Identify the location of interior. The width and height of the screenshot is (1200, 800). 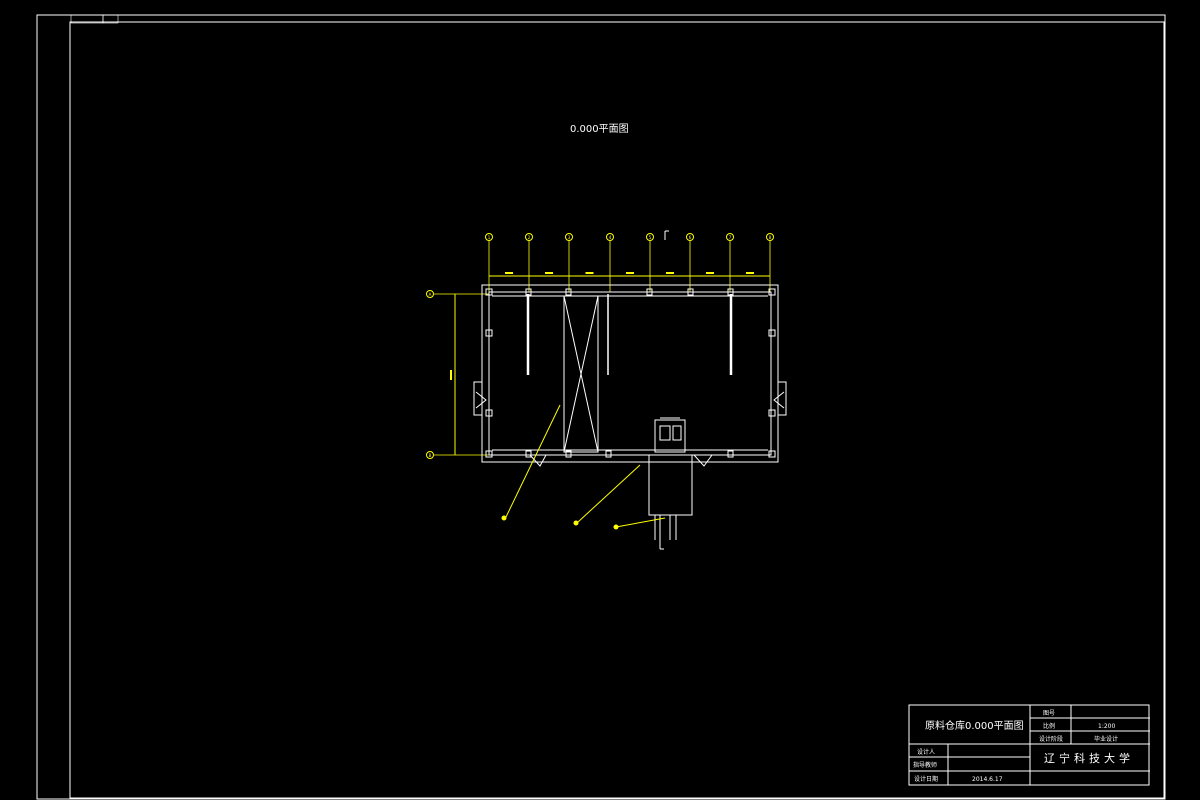
(630, 414).